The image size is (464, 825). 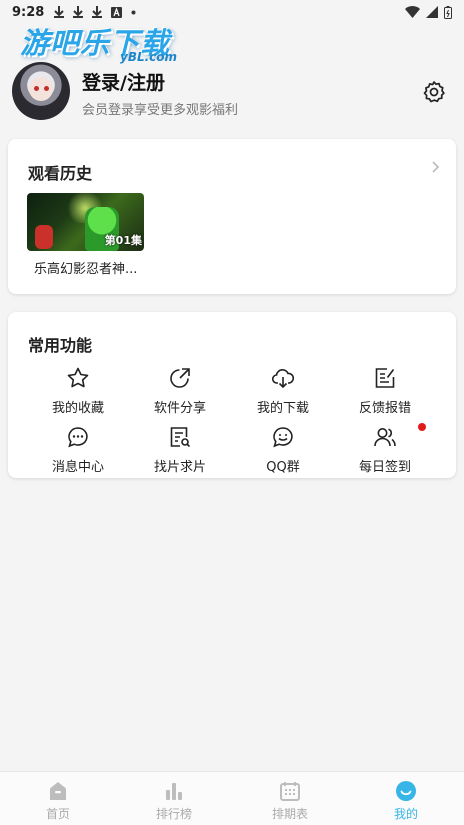 I want to click on chat-bubble-icon, so click(x=283, y=437).